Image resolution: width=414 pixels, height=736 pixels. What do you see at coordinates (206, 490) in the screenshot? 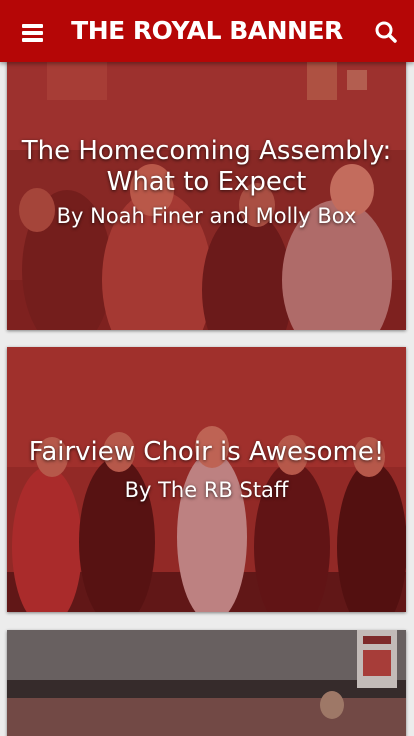
I see `story-byline: By The RB Staff` at bounding box center [206, 490].